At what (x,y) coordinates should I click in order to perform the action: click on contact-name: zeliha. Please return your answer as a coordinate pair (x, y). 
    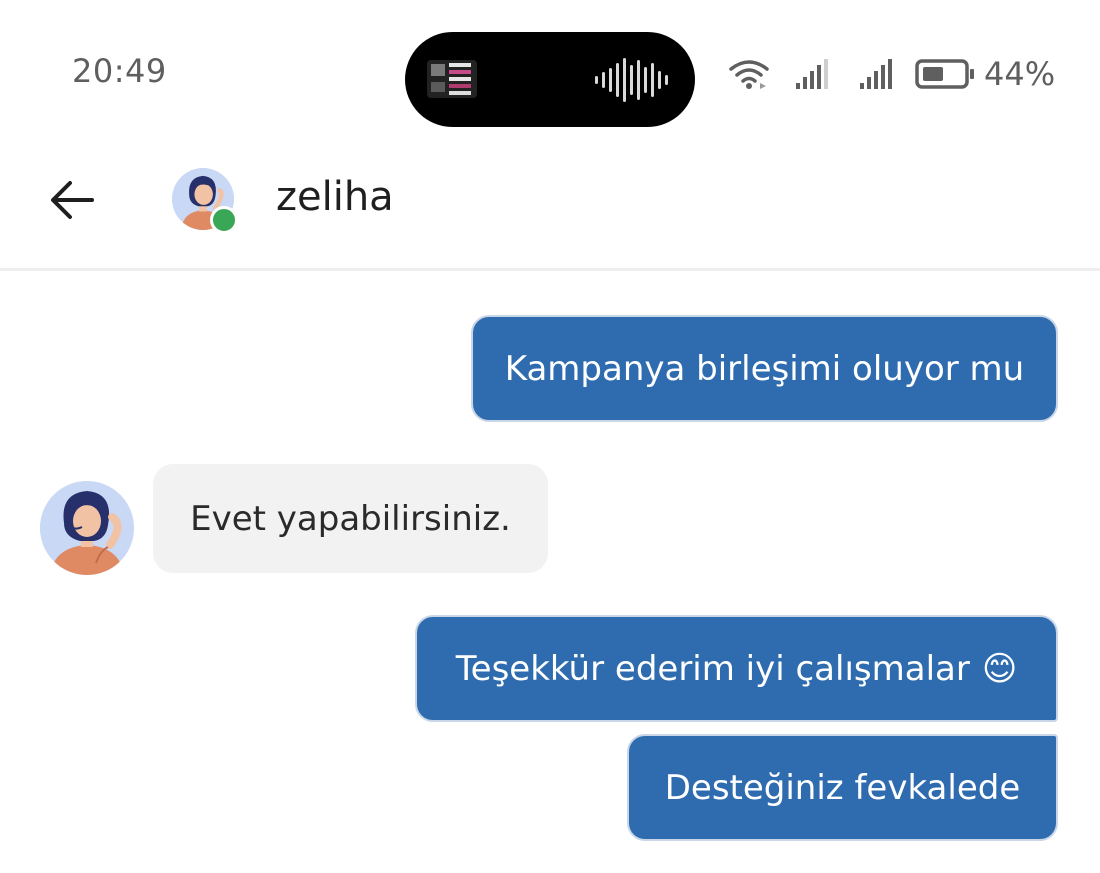
    Looking at the image, I should click on (335, 197).